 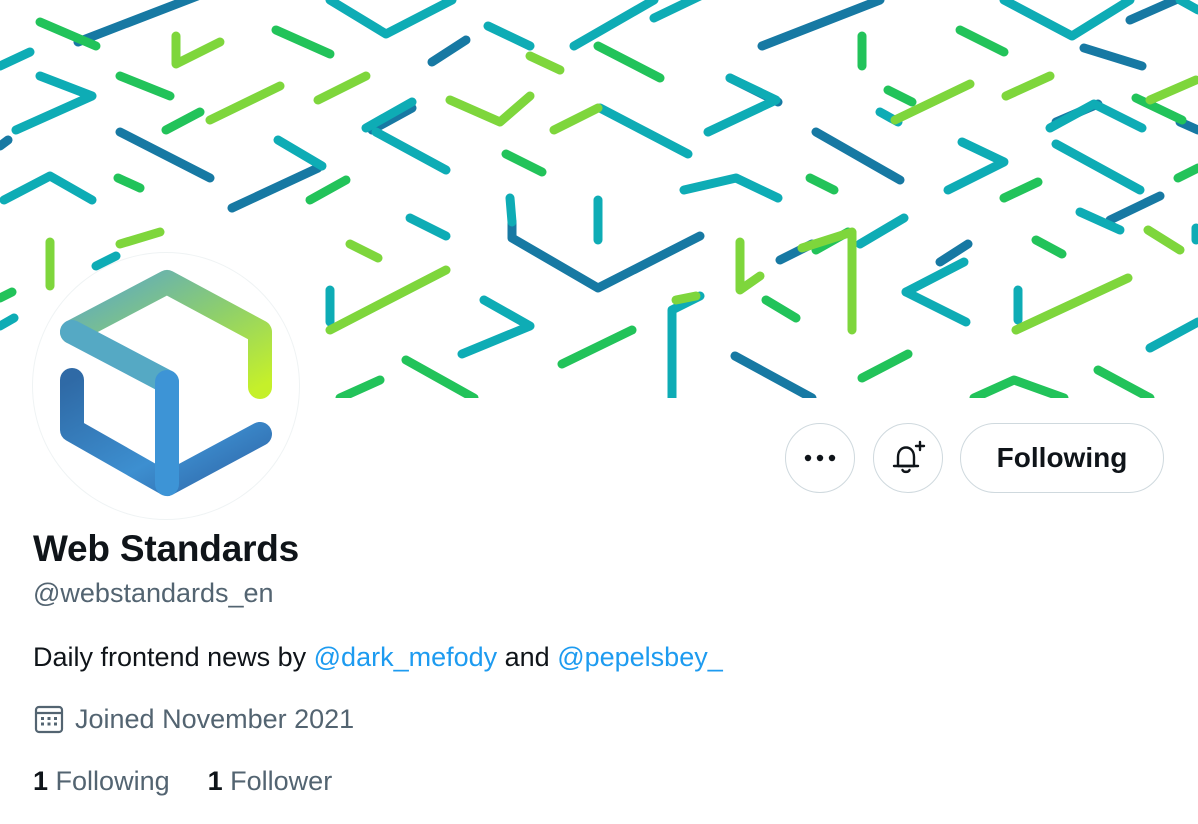 What do you see at coordinates (173, 657) in the screenshot?
I see `bio-text: Daily frontend news by` at bounding box center [173, 657].